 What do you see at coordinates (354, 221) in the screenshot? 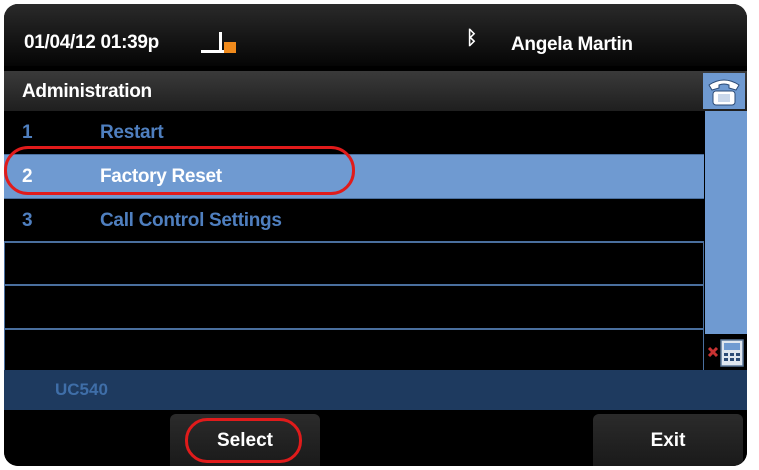
I see `menu-item-call-control-settings: 3 Call Control Settings` at bounding box center [354, 221].